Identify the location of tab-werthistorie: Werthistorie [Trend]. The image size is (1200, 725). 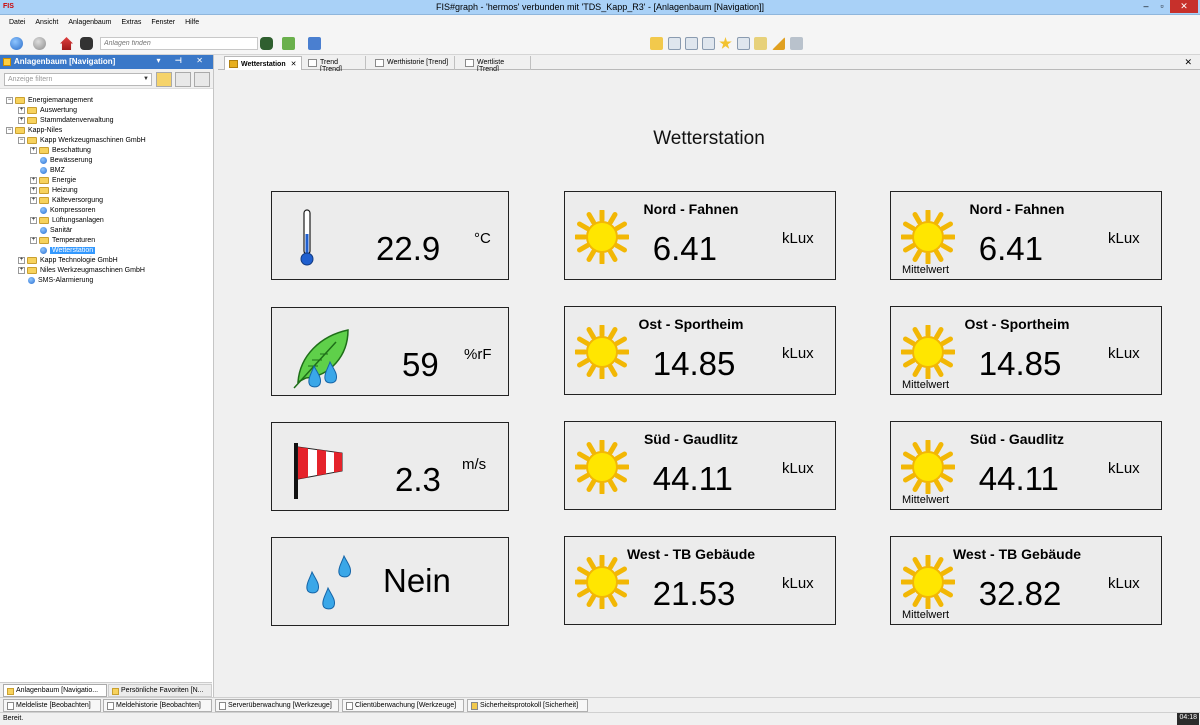
(413, 63).